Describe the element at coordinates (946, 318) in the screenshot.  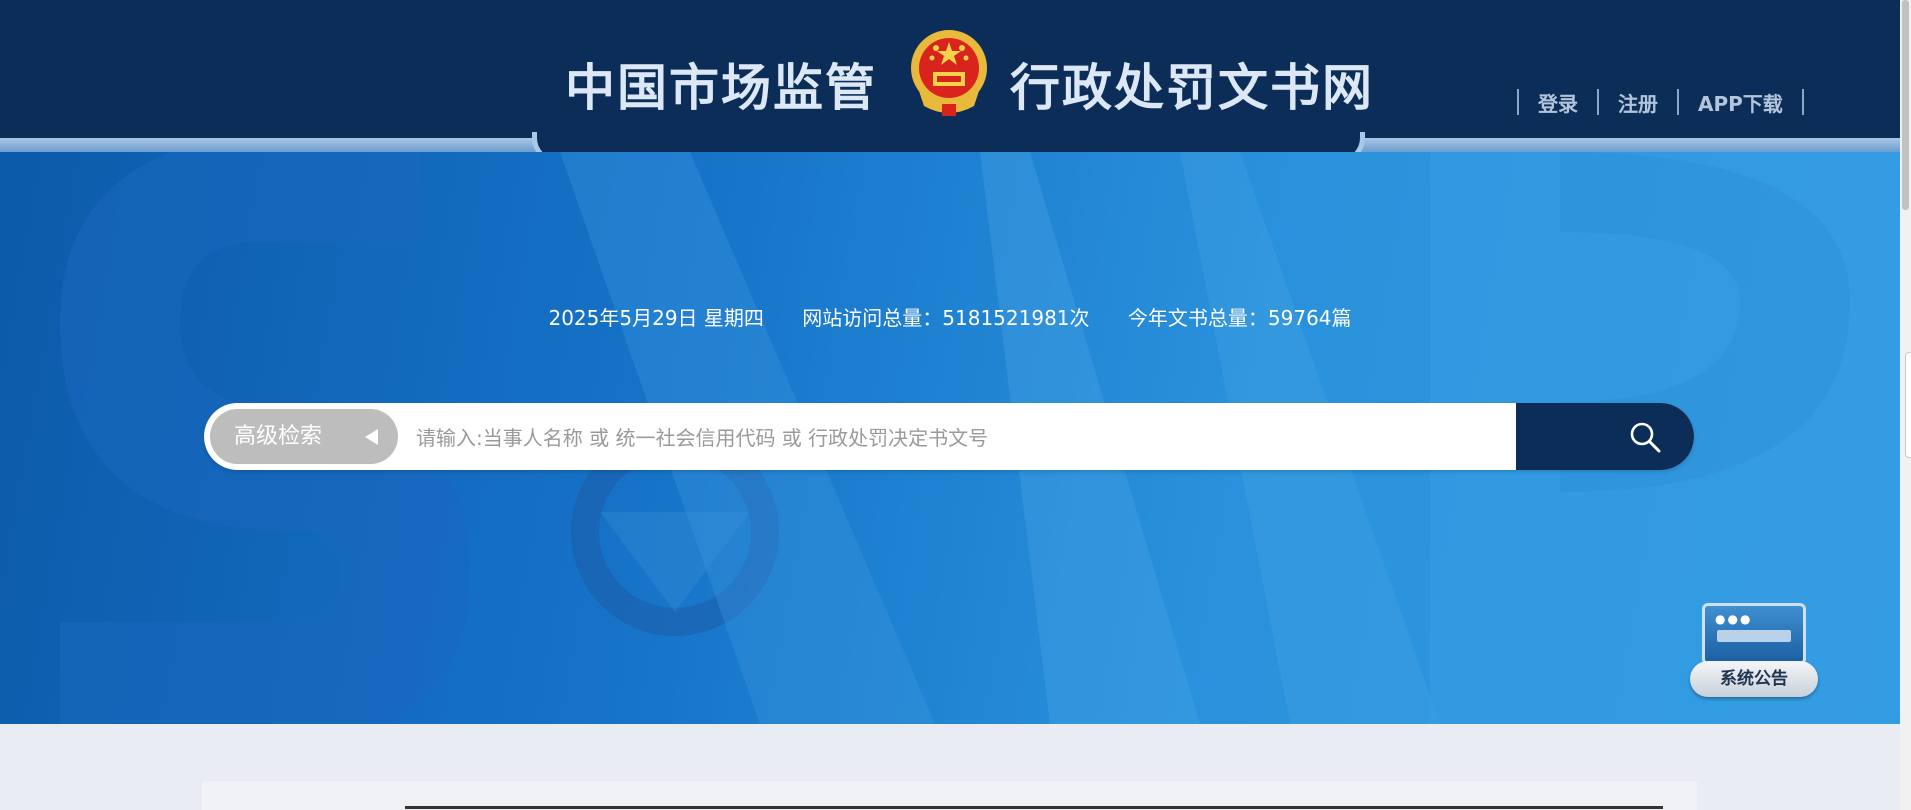
I see `visit-count: 网站访问总量：5181521981次` at that location.